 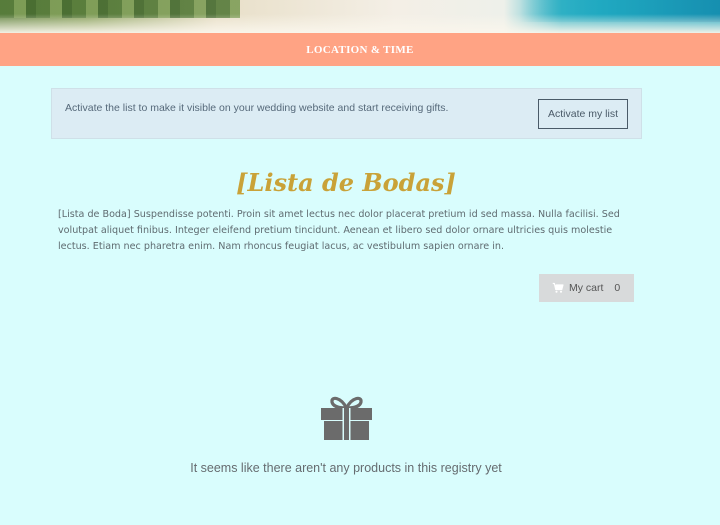 I want to click on cart-count: 0, so click(x=617, y=288).